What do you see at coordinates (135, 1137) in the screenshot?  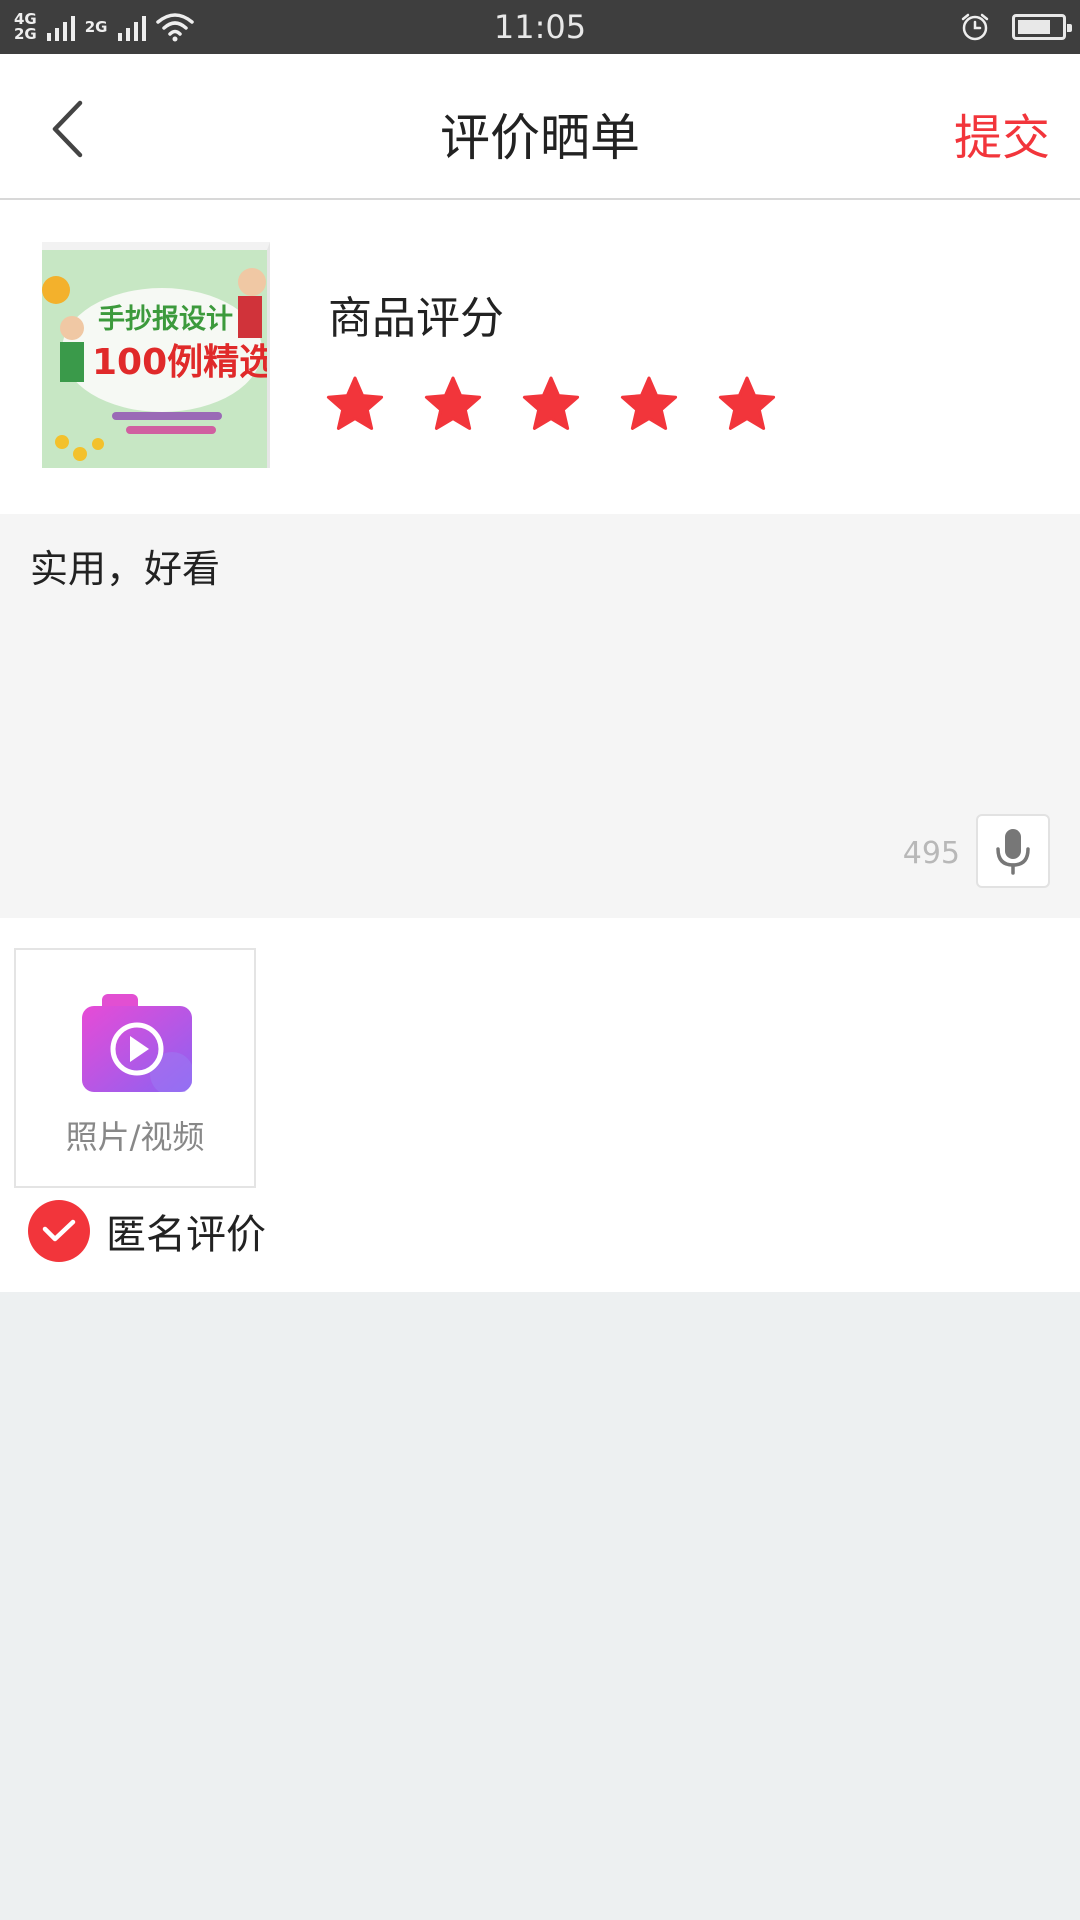 I see `upload-label: 照片/视频` at bounding box center [135, 1137].